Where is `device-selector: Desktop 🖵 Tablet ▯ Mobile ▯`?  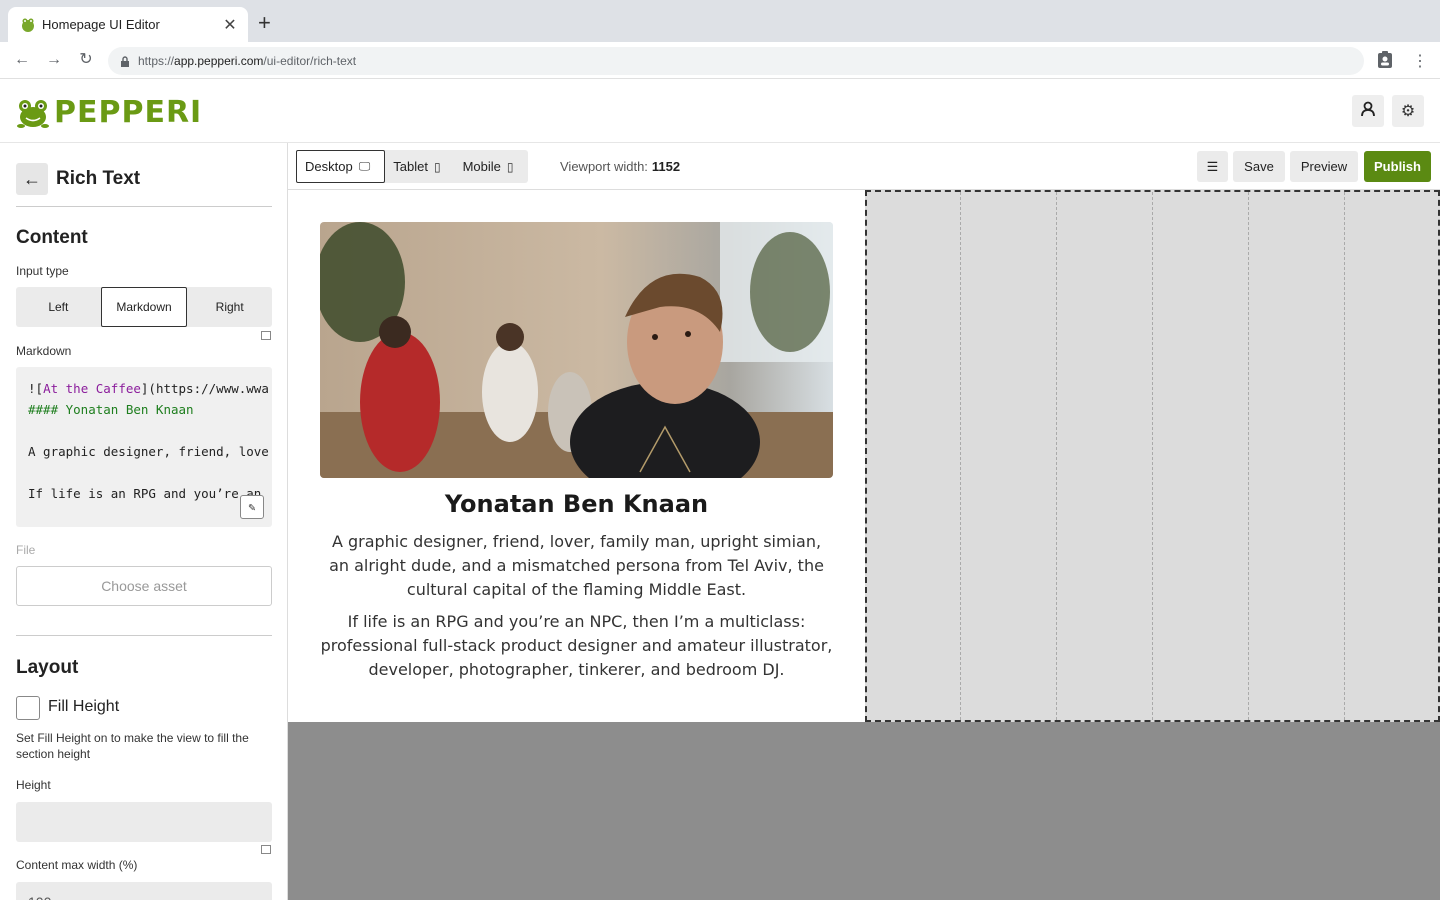
device-selector: Desktop 🖵 Tablet ▯ Mobile ▯ is located at coordinates (412, 166).